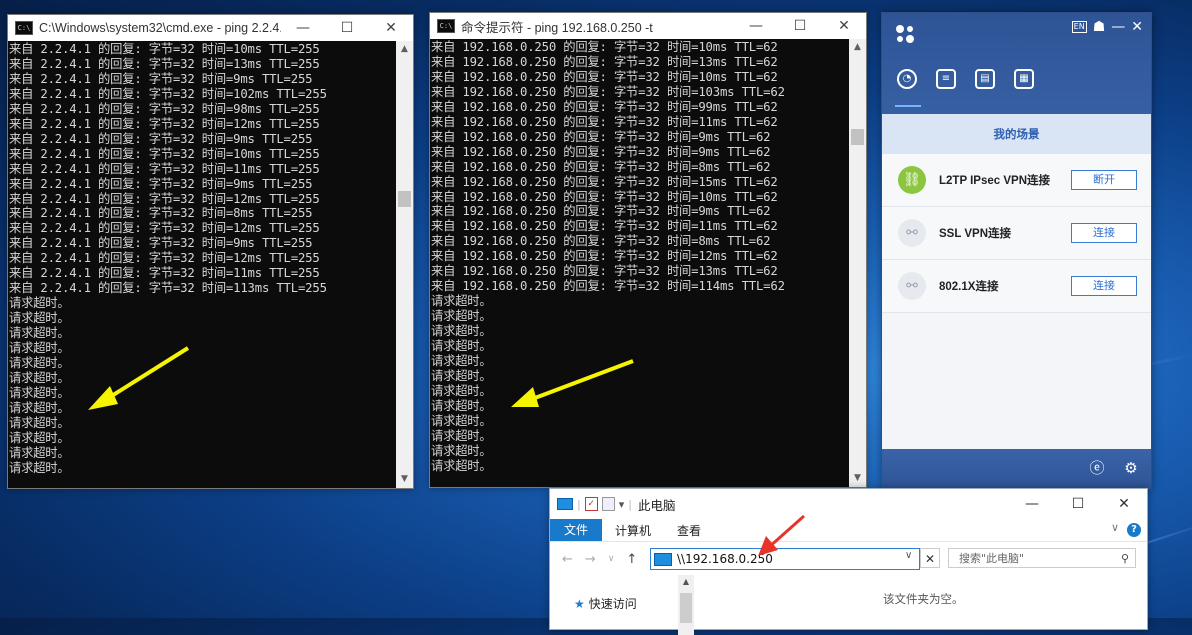 This screenshot has width=1192, height=635. Describe the element at coordinates (631, 559) in the screenshot. I see `up-arrow-icon: ↑` at that location.